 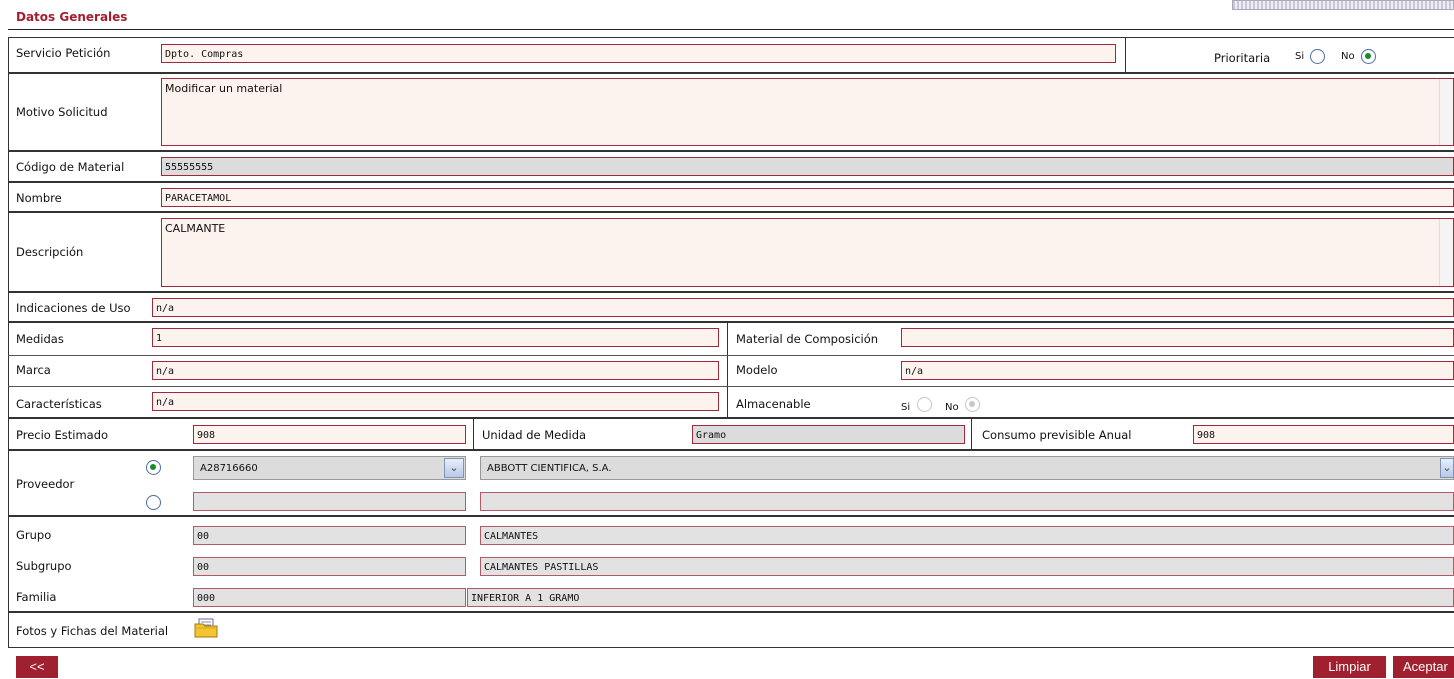 I want to click on modelo-label: Modelo, so click(x=757, y=370).